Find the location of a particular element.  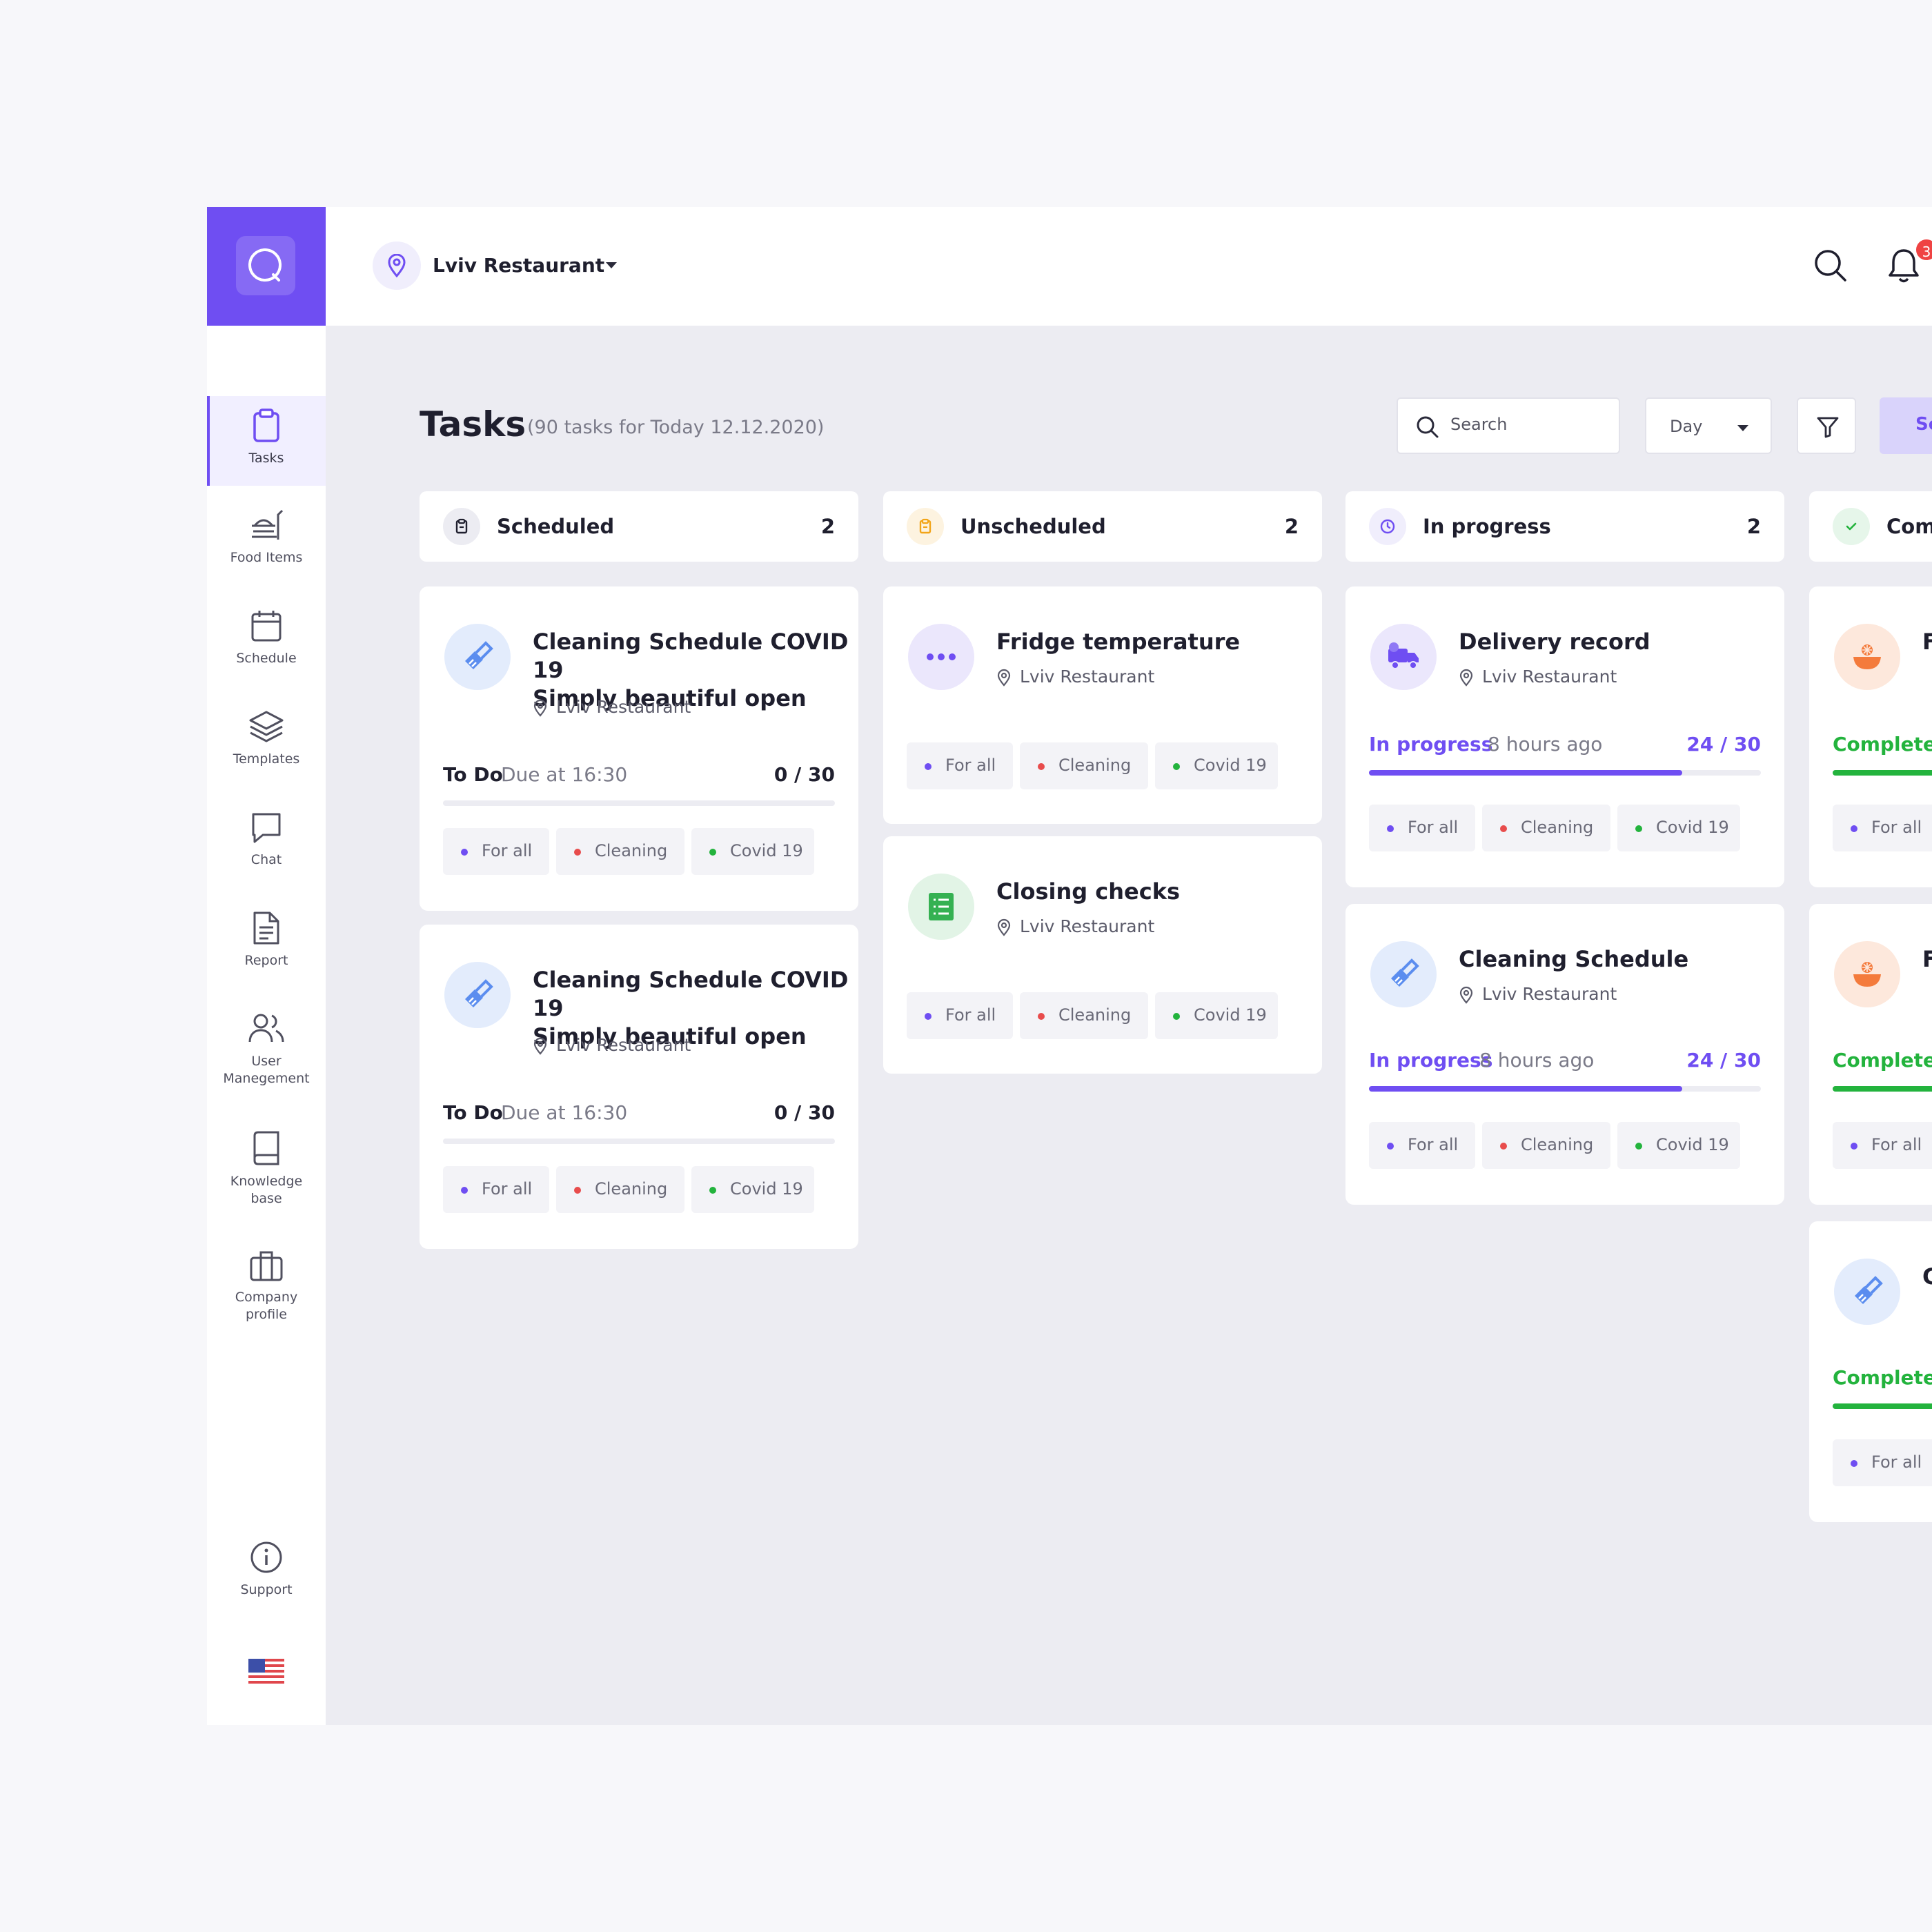

page-title: Tasks is located at coordinates (473, 424).